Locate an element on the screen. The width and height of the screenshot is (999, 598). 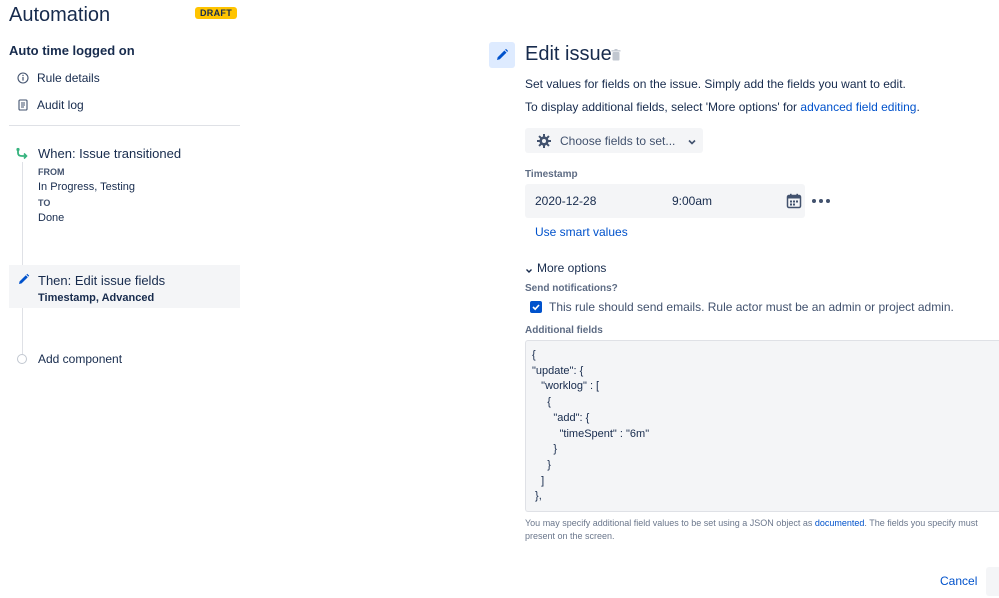
help-suffix: . The fields you specify must is located at coordinates (921, 523).